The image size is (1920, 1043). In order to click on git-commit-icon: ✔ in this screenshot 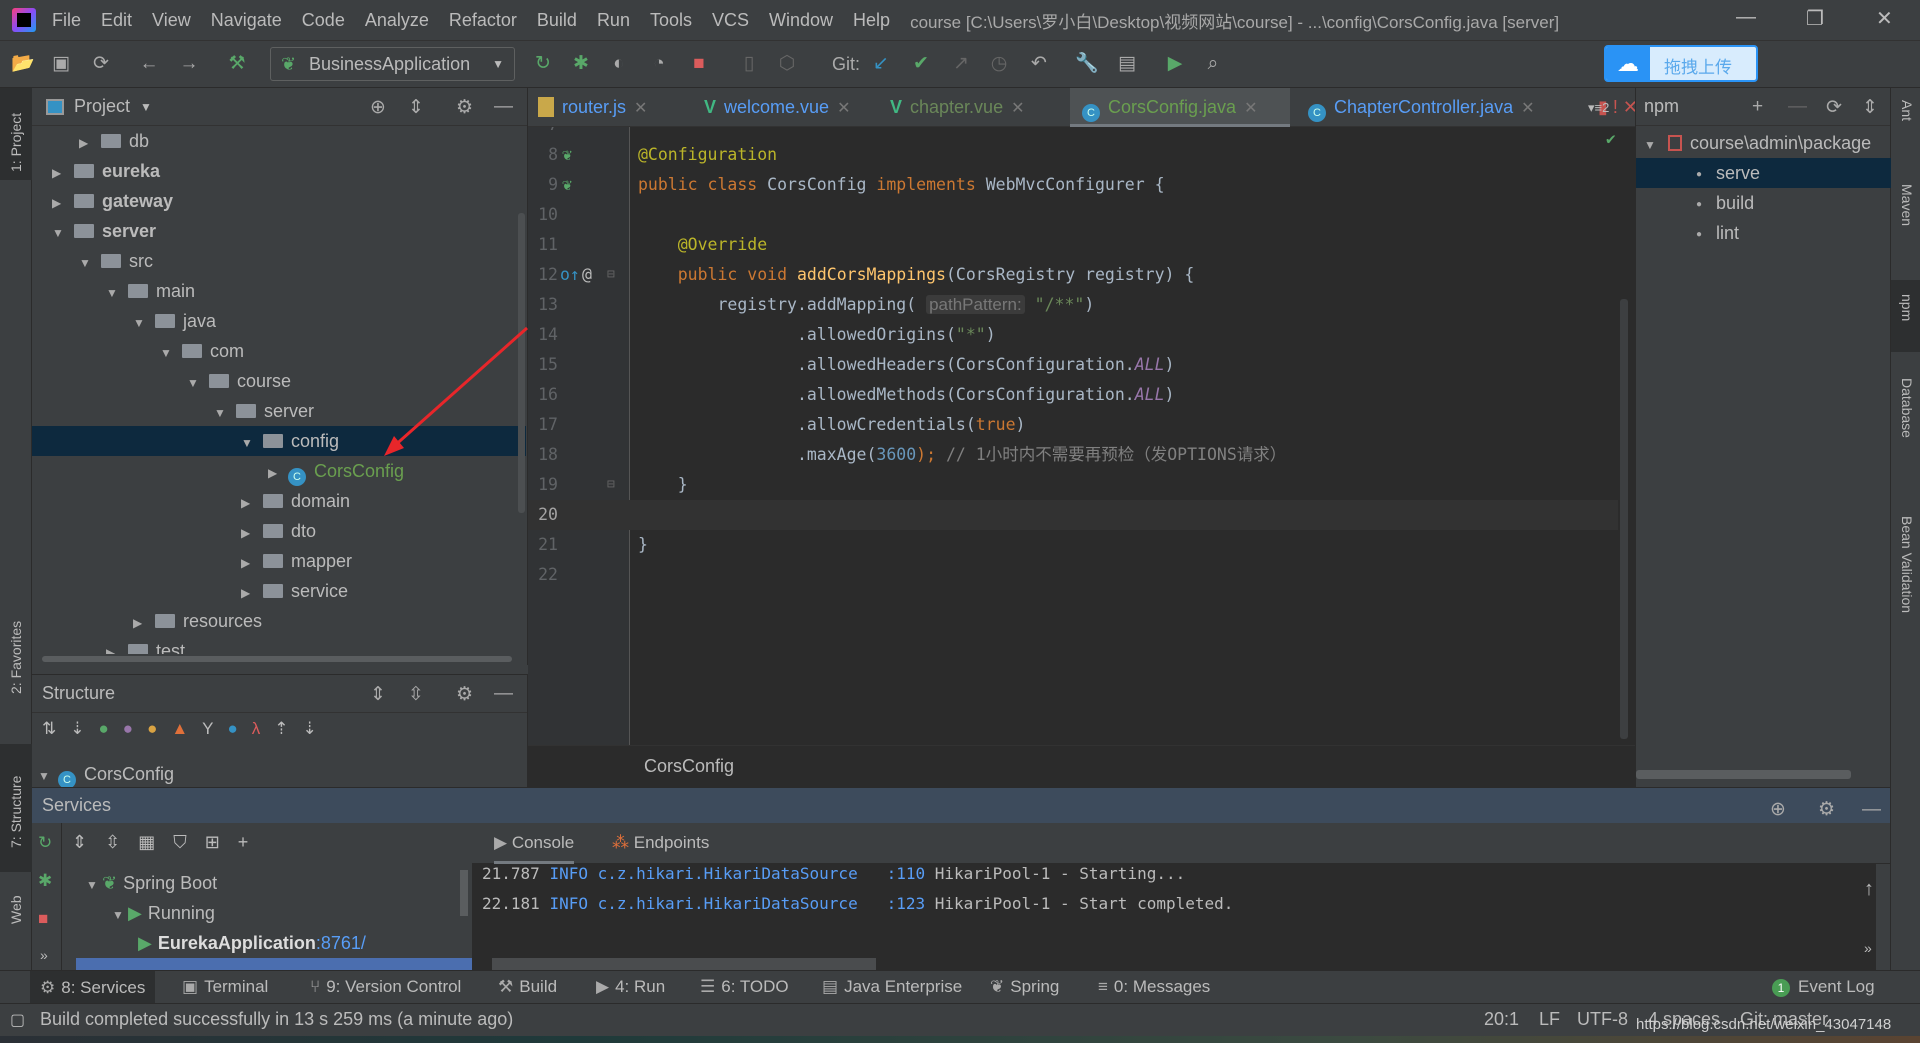, I will do `click(921, 64)`.